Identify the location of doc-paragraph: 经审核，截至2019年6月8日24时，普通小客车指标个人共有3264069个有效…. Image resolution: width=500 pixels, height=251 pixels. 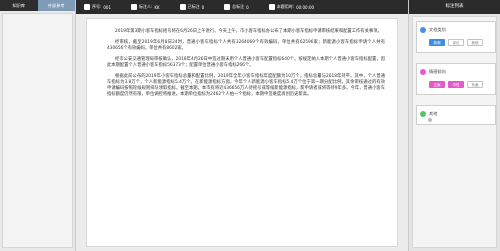
(246, 45).